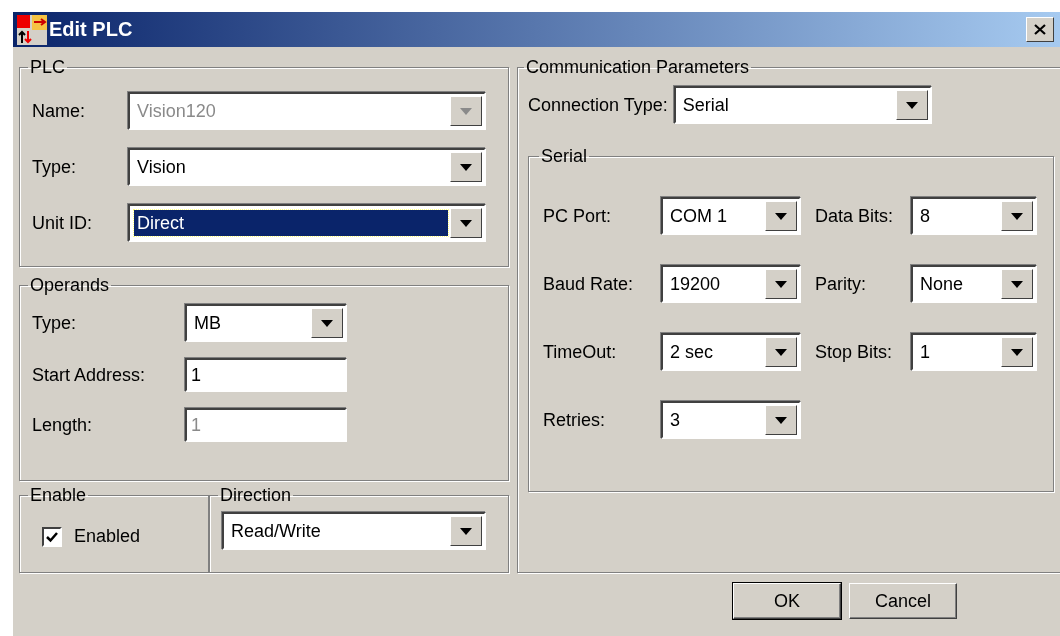 The width and height of the screenshot is (1060, 636). What do you see at coordinates (266, 375) in the screenshot?
I see `text-field: 1` at bounding box center [266, 375].